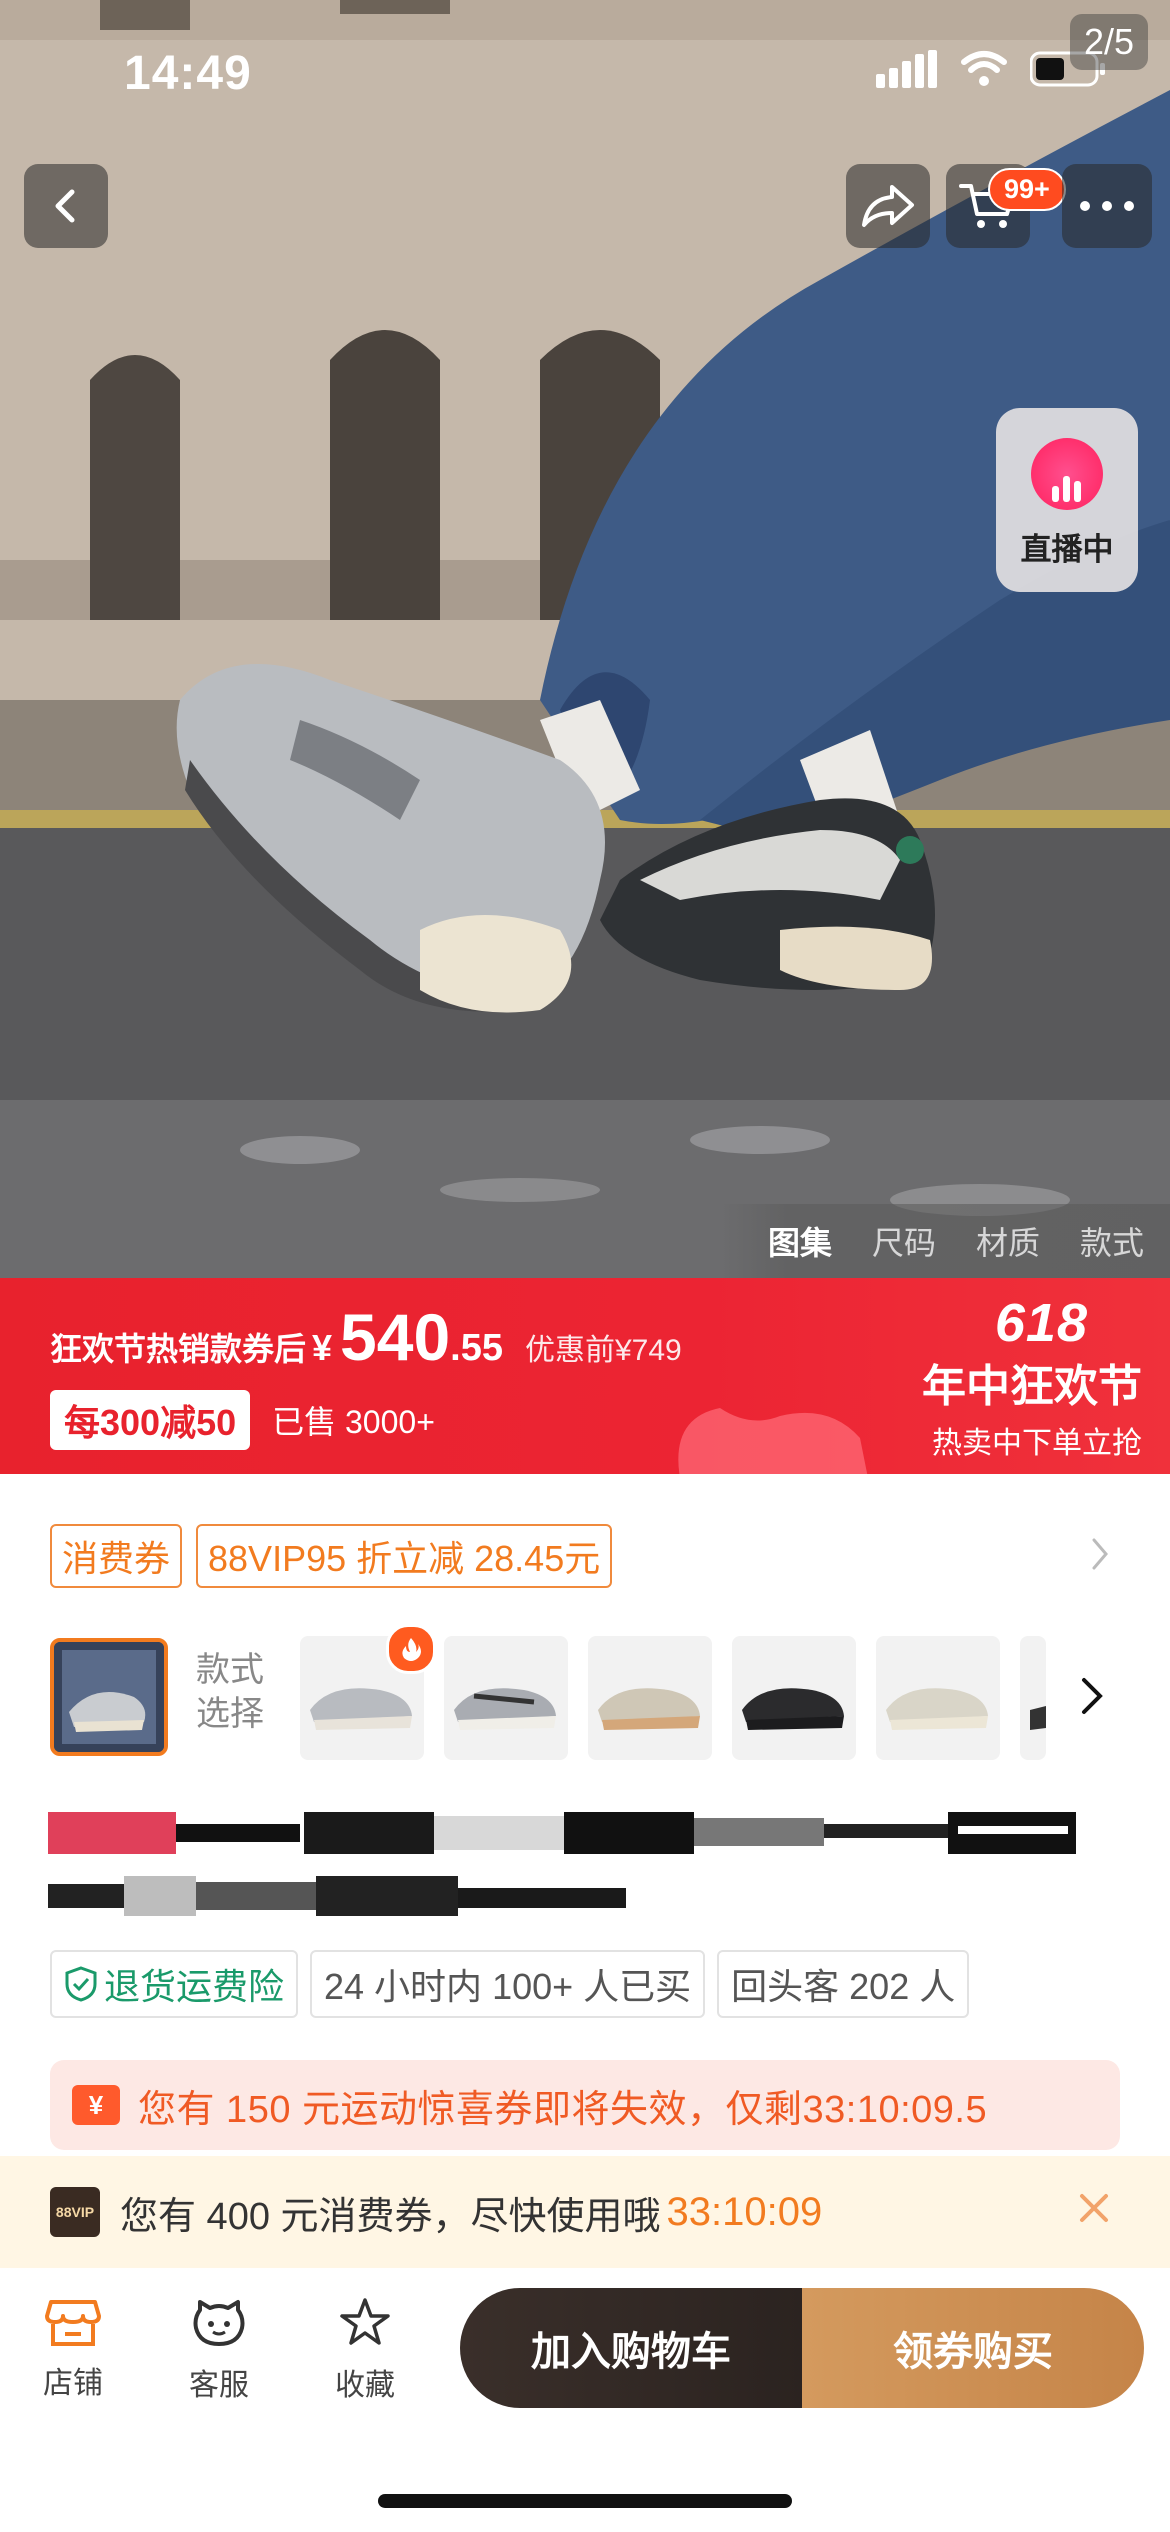  Describe the element at coordinates (390, 2216) in the screenshot. I see `vip-message: 您有 400 元消费券，尽快使用哦` at that location.